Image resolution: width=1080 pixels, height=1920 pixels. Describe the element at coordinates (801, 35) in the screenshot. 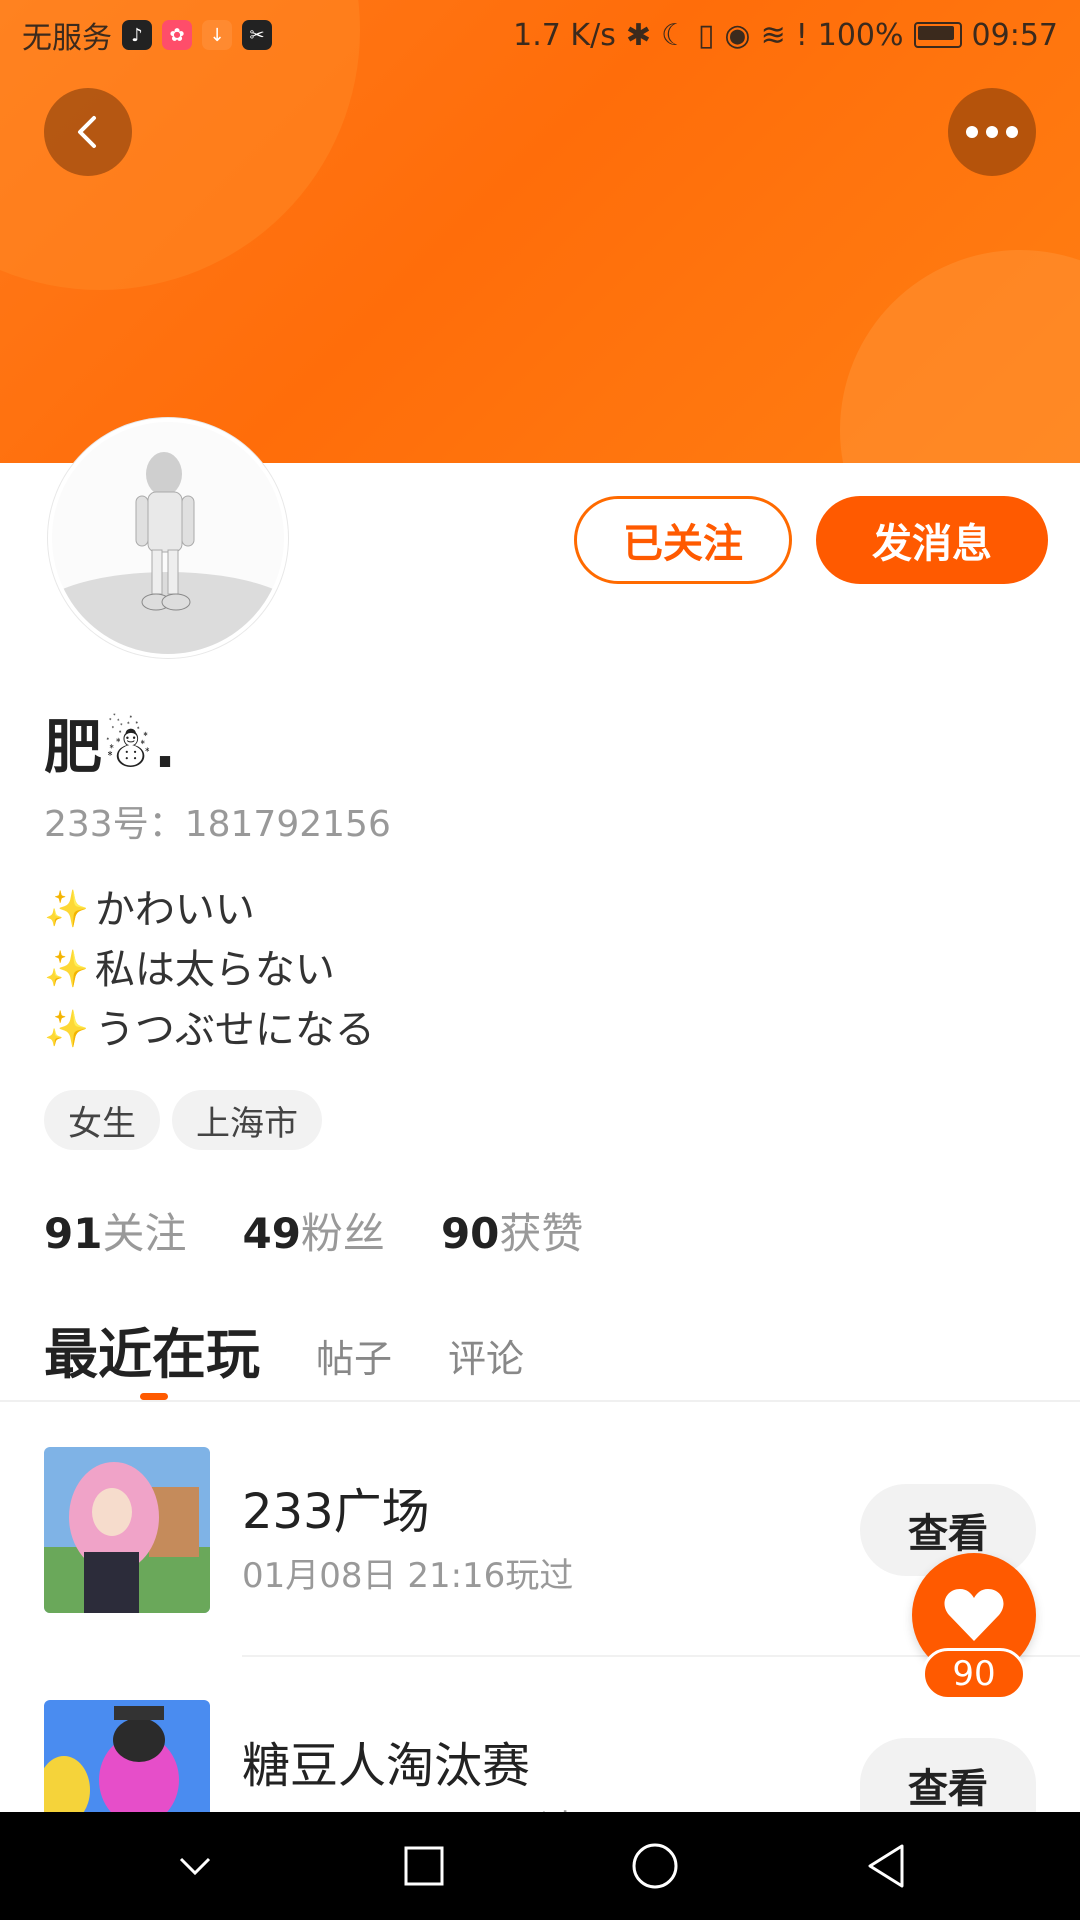

I see `alert-icon: !` at that location.